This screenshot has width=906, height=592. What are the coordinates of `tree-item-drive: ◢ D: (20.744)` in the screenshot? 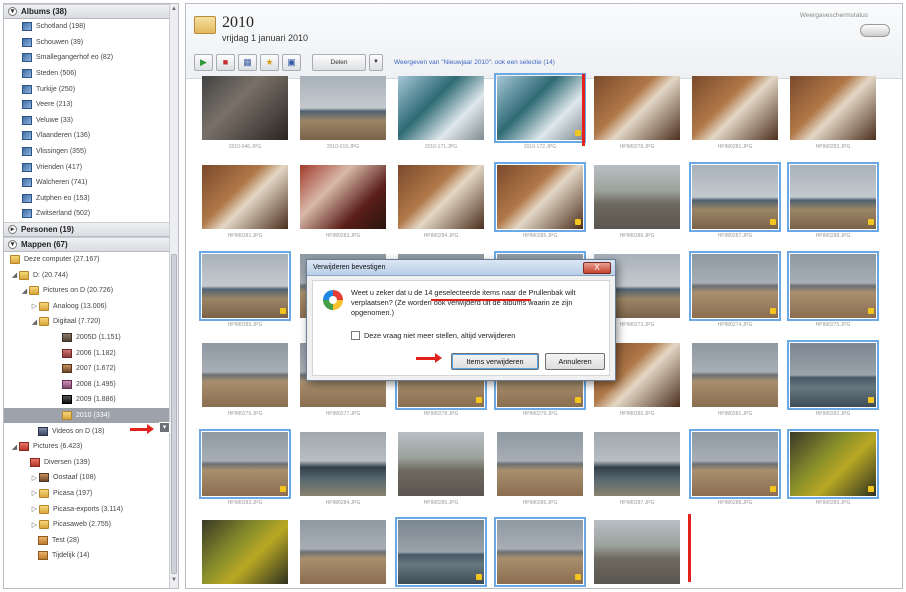 It's located at (91, 275).